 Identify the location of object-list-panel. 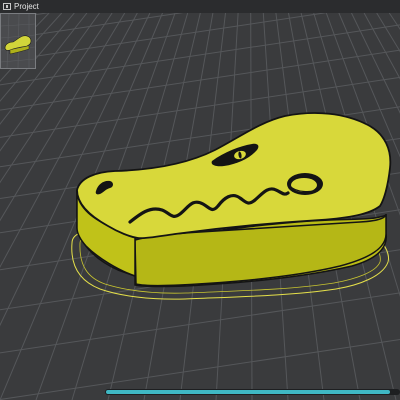
(18, 41).